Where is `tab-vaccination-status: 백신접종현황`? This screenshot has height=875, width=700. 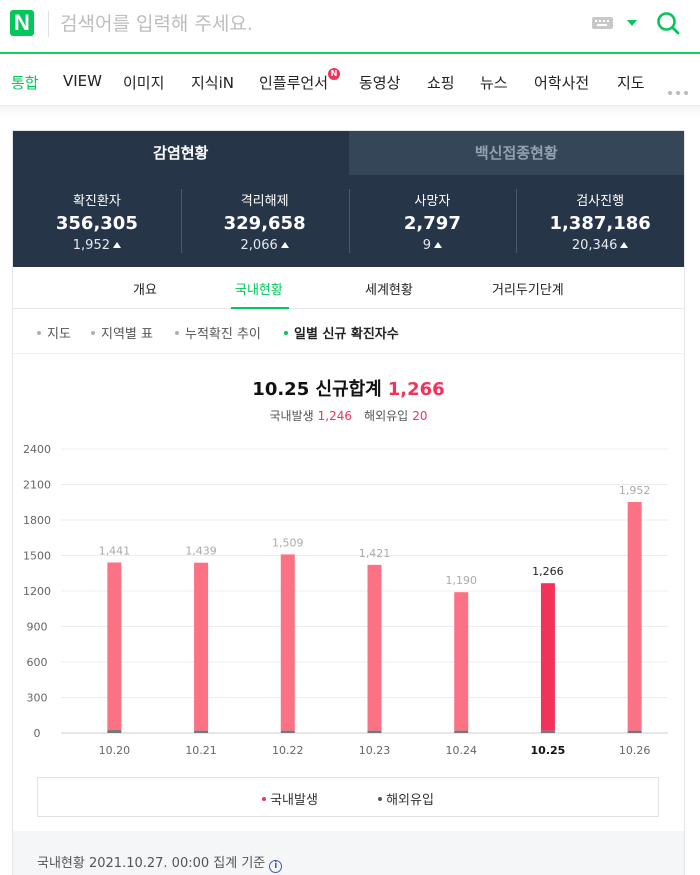 tab-vaccination-status: 백신접종현황 is located at coordinates (516, 153).